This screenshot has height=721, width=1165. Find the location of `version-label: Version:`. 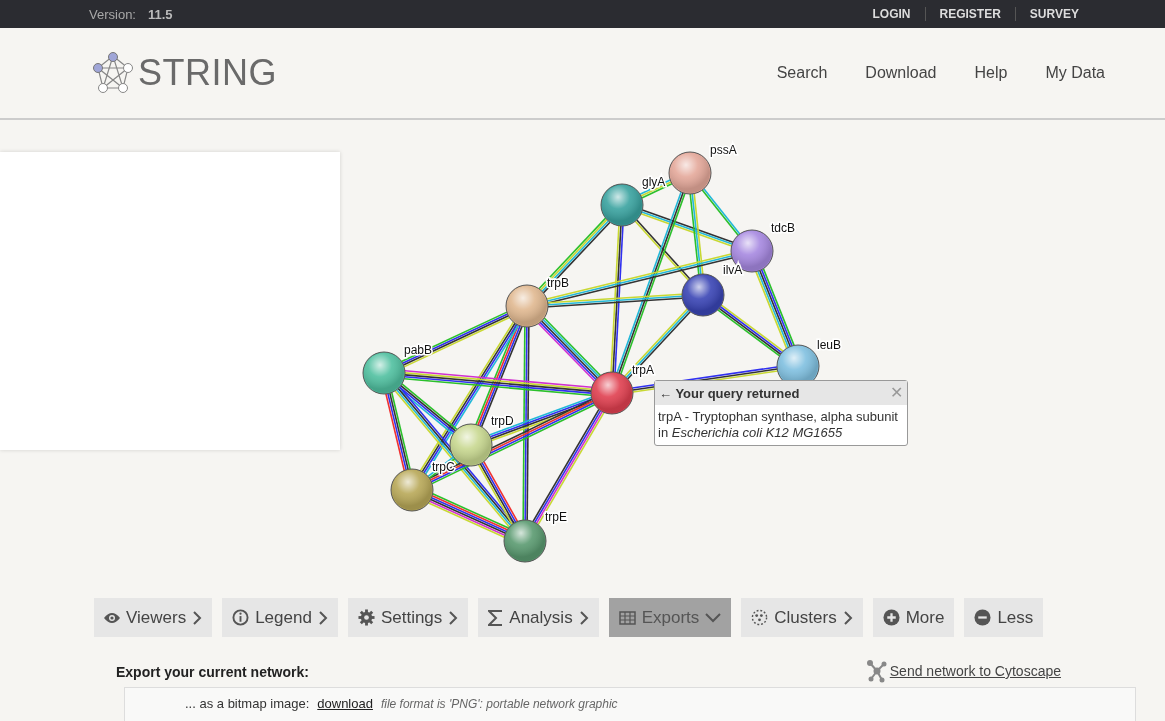

version-label: Version: is located at coordinates (112, 14).